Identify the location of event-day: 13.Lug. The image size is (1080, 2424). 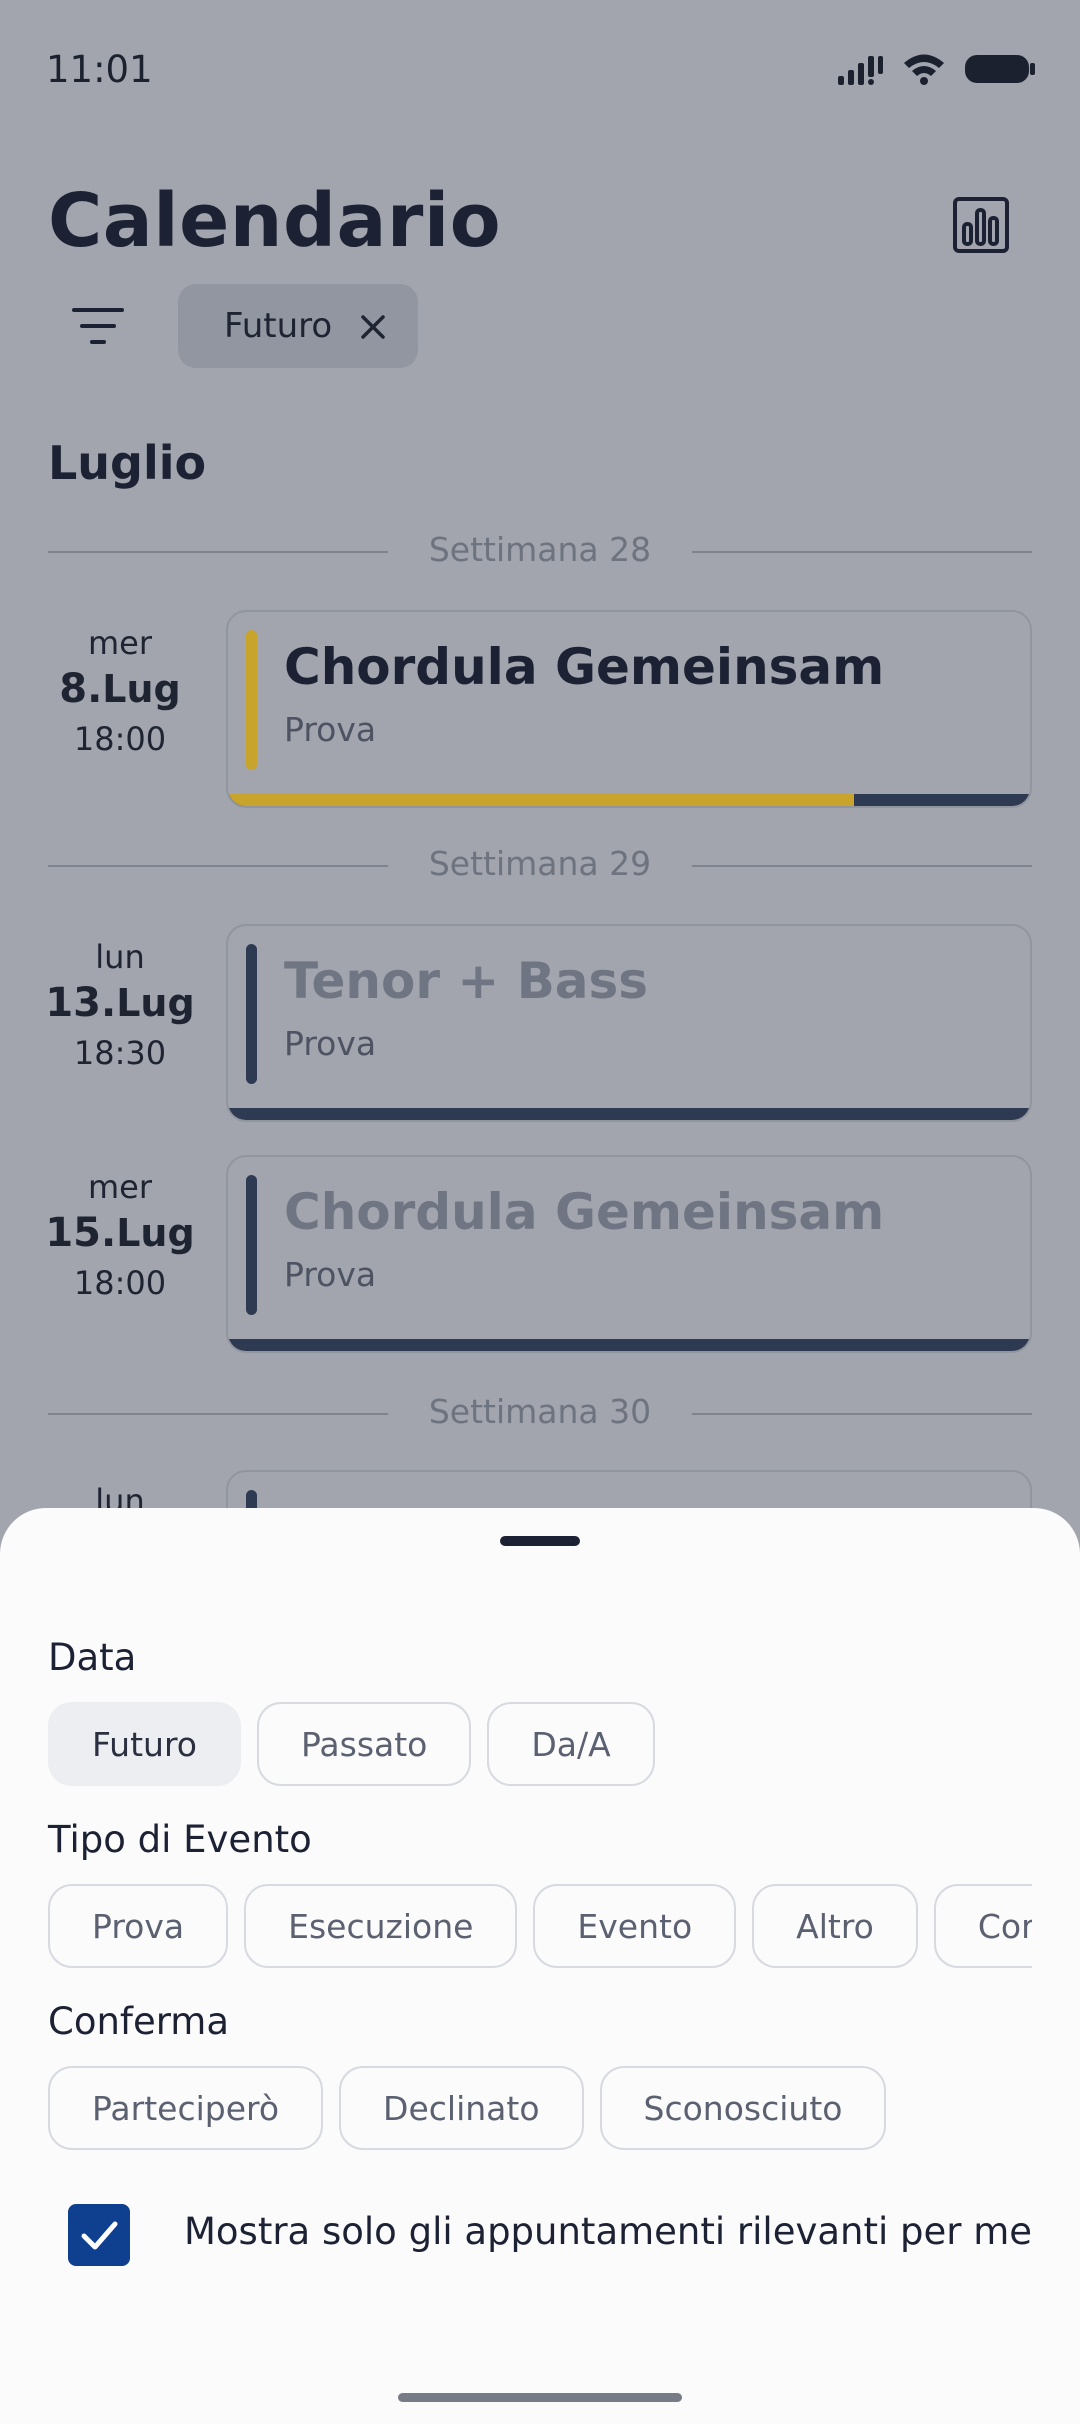
(120, 1003).